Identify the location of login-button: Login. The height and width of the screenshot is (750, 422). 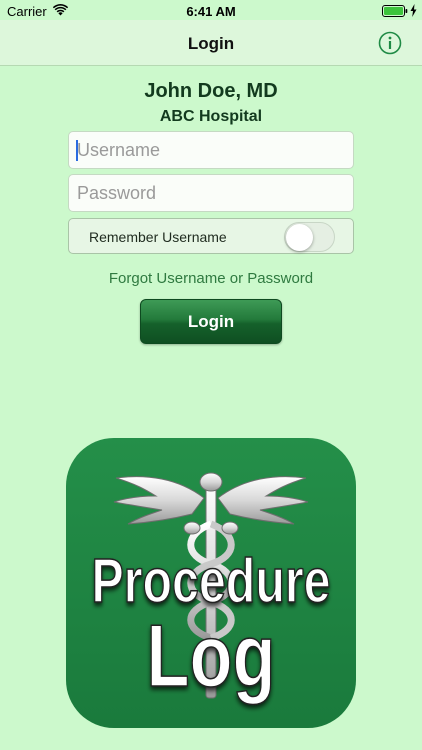
(211, 321).